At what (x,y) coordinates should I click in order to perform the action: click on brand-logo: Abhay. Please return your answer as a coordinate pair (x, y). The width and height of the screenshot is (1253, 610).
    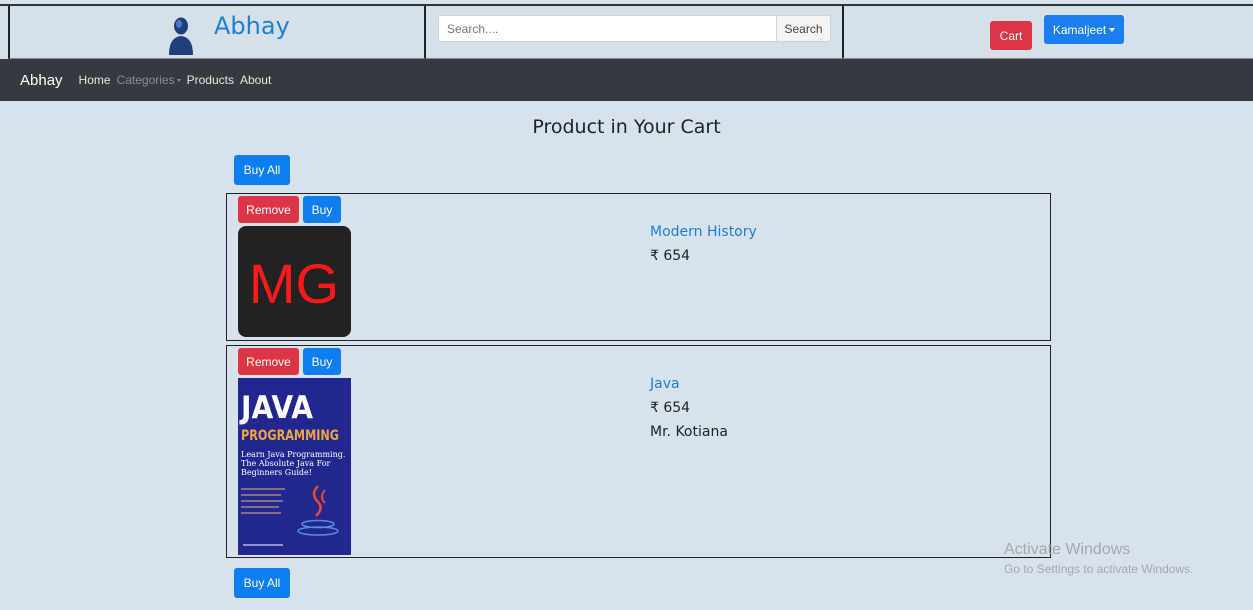
    Looking at the image, I should click on (228, 31).